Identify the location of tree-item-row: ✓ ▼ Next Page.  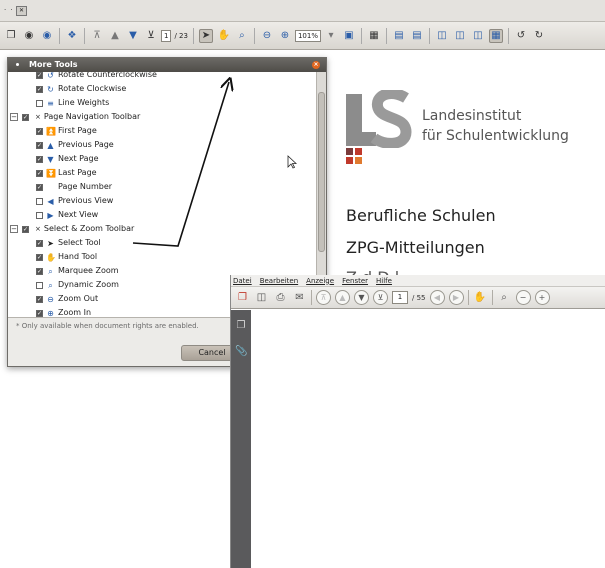
(67, 159).